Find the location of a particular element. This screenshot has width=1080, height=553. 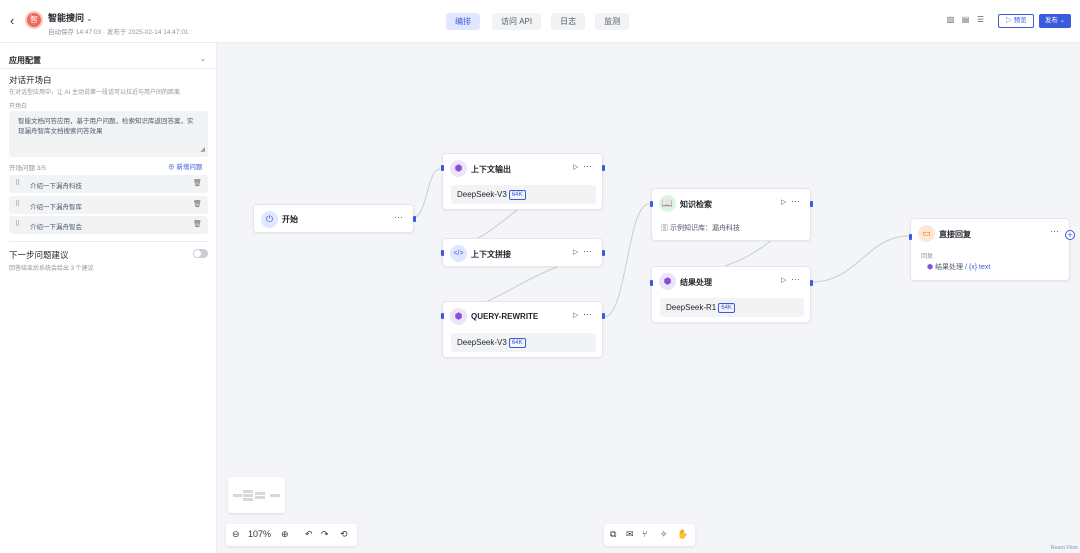

collapse-icon: ⌄ is located at coordinates (203, 59).